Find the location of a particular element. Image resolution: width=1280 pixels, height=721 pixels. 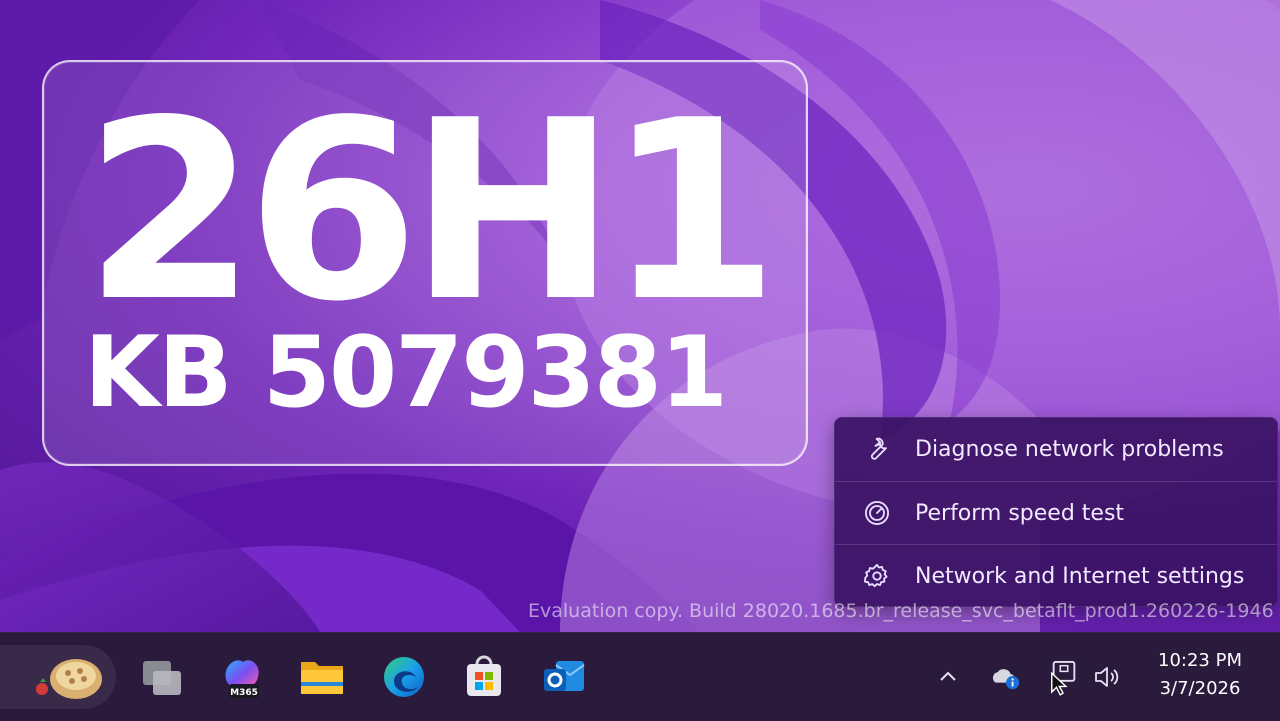

task-view-icon is located at coordinates (162, 678).